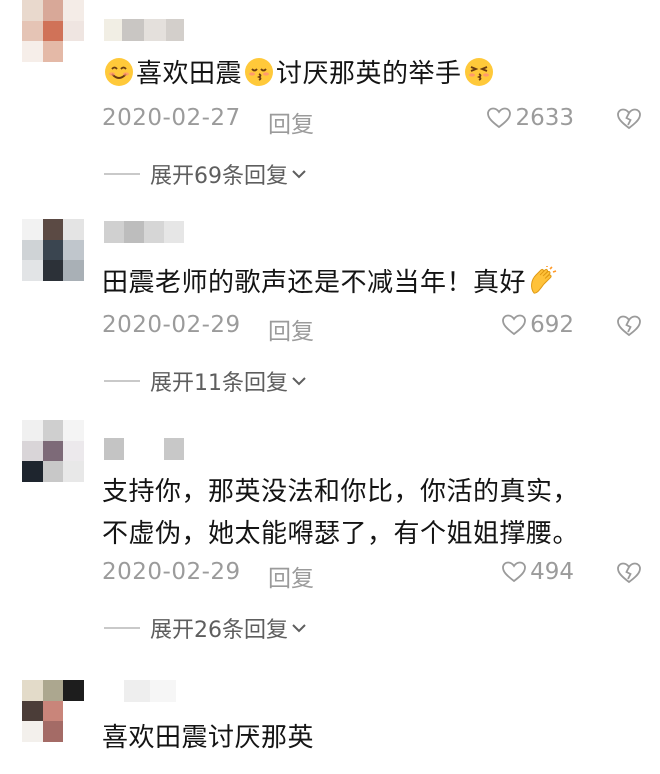 The image size is (660, 774). Describe the element at coordinates (219, 176) in the screenshot. I see `expand-replies-label: 展开69条回复` at that location.